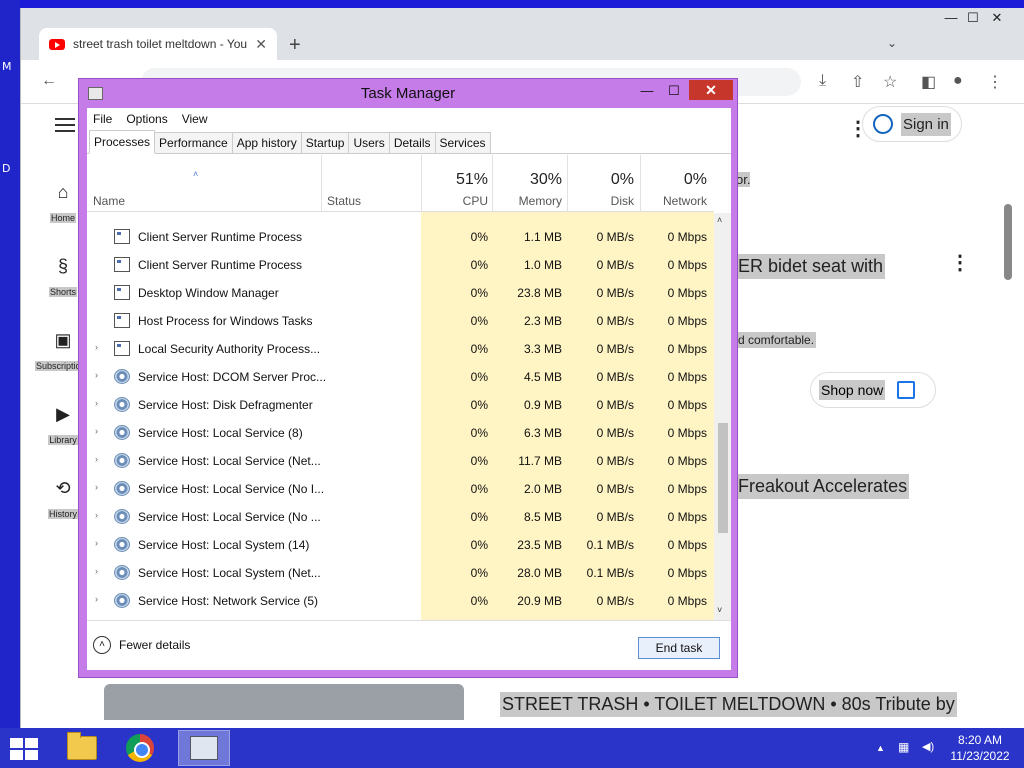 Image resolution: width=1024 pixels, height=768 pixels. Describe the element at coordinates (673, 201) in the screenshot. I see `col-network: Network` at that location.